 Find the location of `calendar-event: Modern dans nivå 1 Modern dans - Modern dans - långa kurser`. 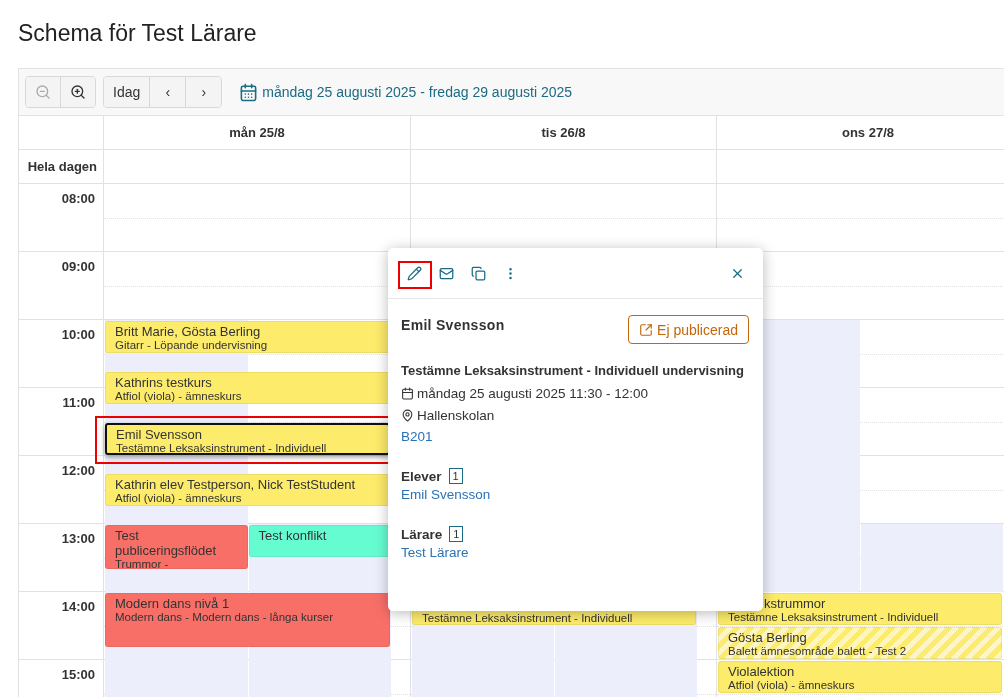

calendar-event: Modern dans nivå 1 Modern dans - Modern dans - långa kurser is located at coordinates (247, 620).